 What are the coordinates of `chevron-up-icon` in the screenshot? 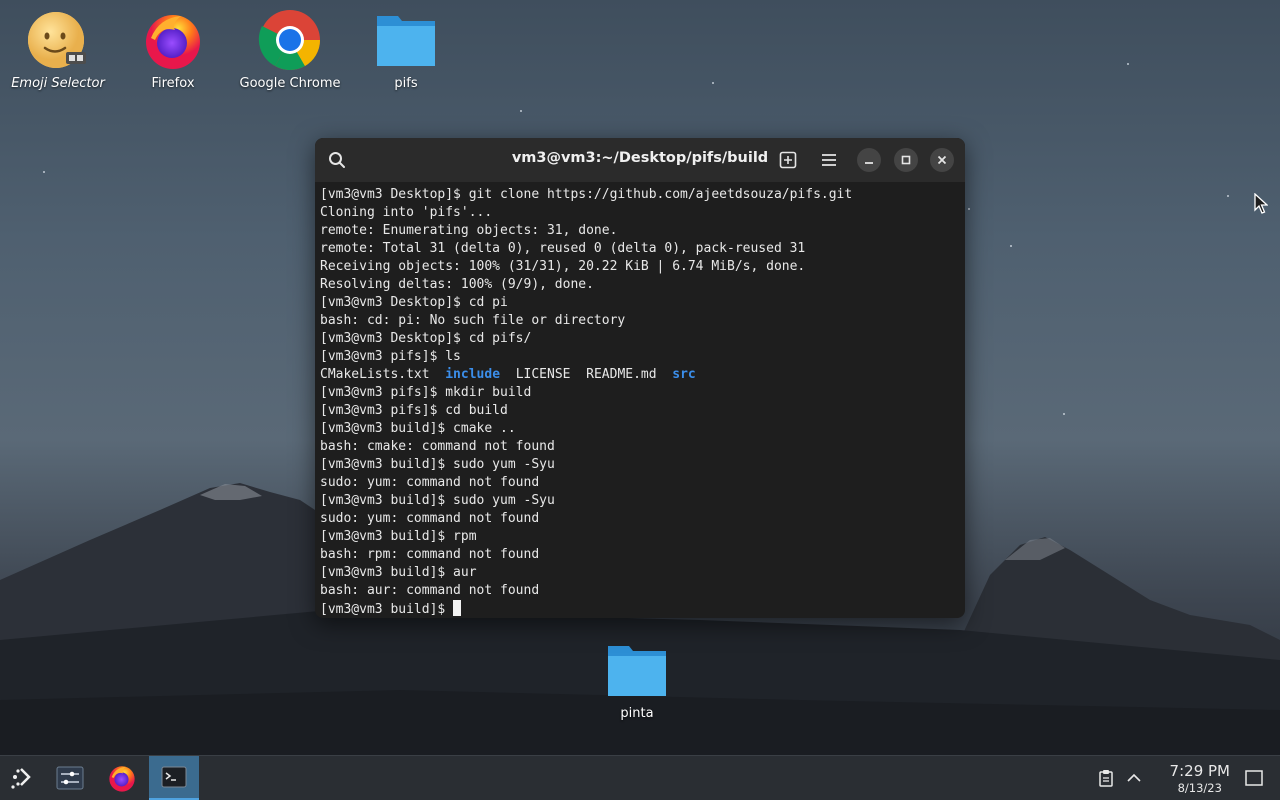 It's located at (1134, 777).